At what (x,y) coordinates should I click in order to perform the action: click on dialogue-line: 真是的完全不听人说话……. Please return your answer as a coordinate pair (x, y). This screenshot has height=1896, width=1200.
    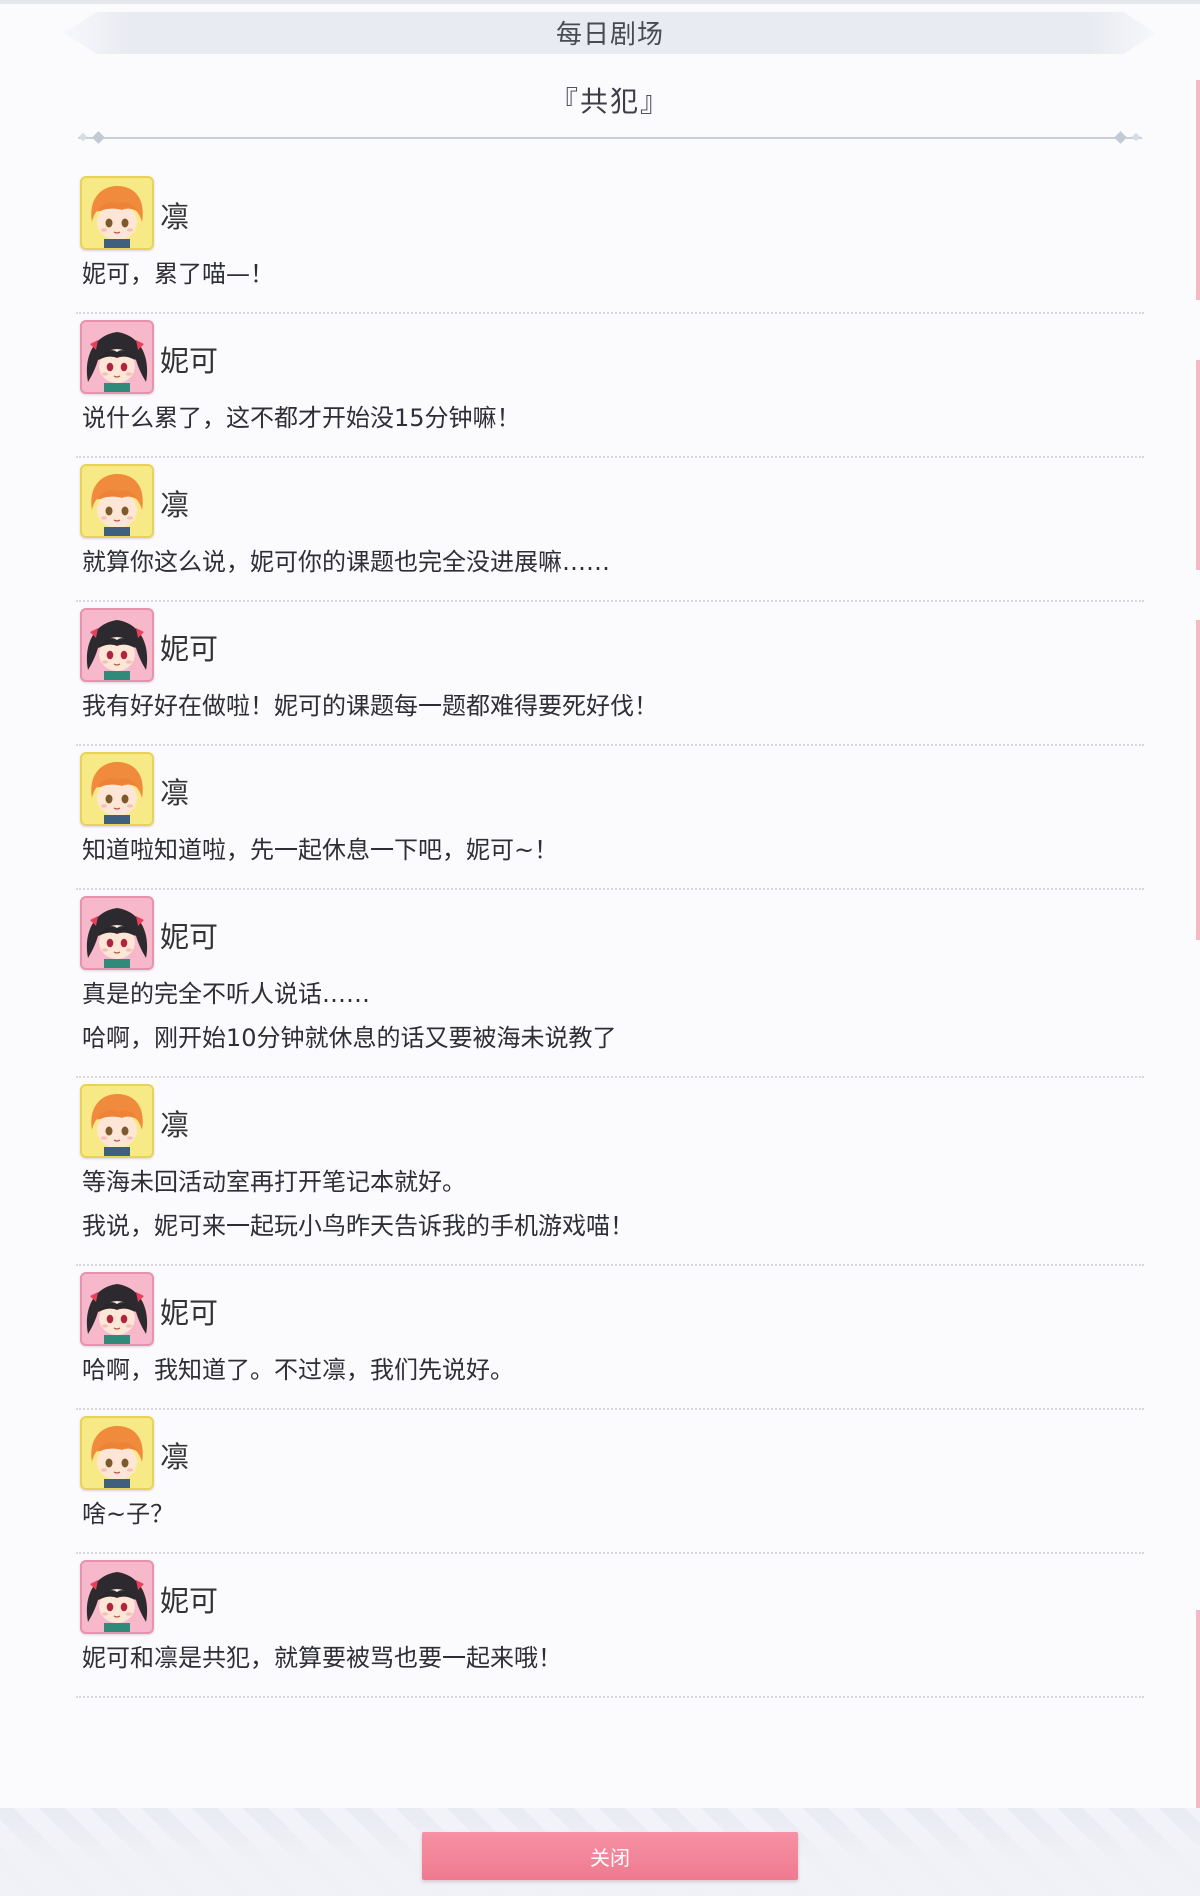
    Looking at the image, I should click on (226, 994).